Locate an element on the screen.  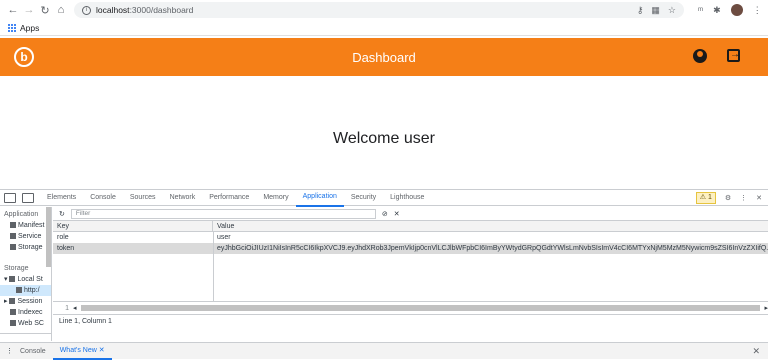
filter-input: Filter is located at coordinates (223, 213).